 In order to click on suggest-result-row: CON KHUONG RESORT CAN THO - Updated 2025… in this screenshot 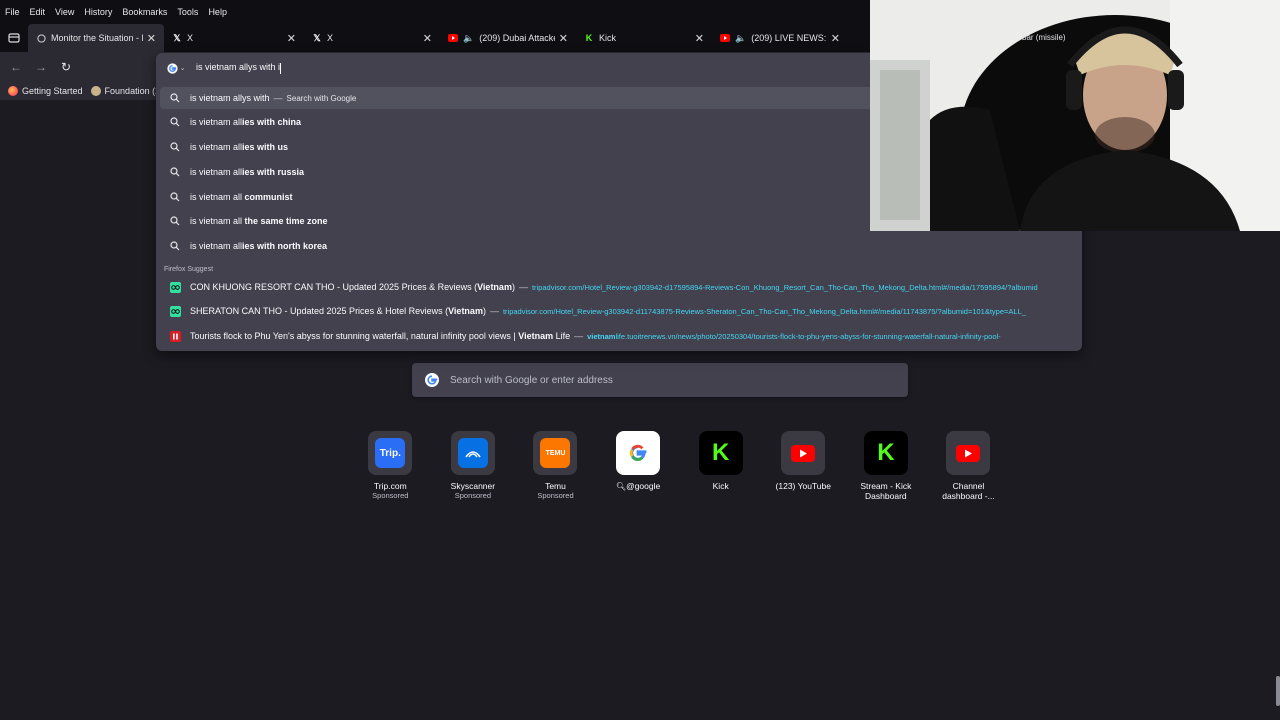, I will do `click(619, 287)`.